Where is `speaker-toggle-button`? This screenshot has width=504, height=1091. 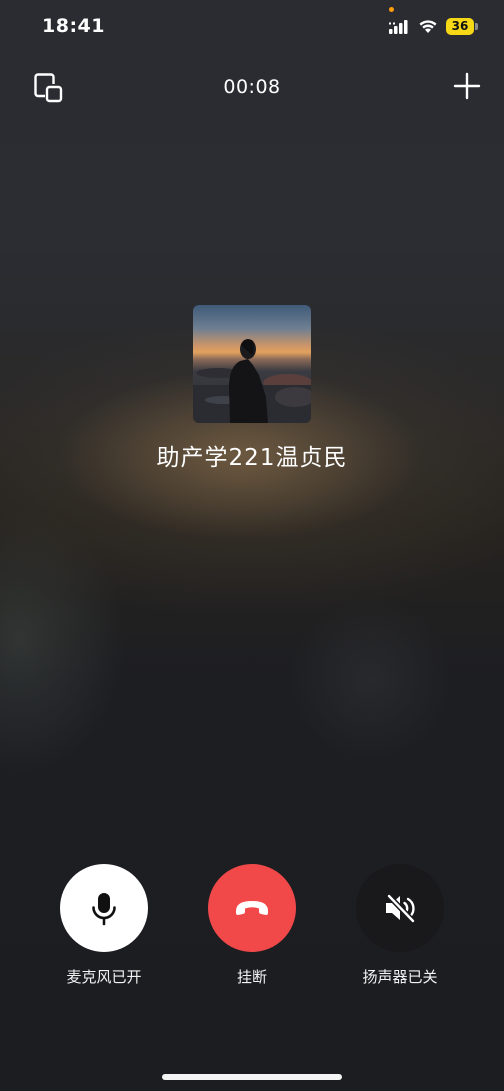 speaker-toggle-button is located at coordinates (400, 908).